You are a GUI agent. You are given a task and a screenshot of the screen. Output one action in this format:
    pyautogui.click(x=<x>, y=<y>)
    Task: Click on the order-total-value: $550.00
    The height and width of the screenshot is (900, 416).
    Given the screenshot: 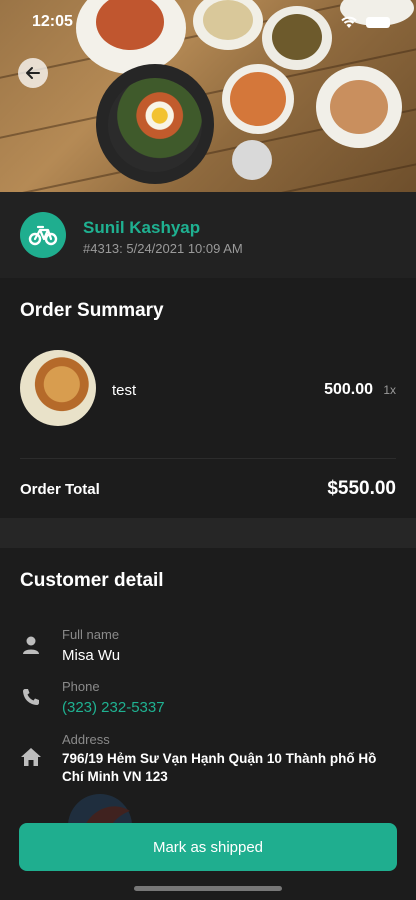 What is the action you would take?
    pyautogui.click(x=361, y=488)
    